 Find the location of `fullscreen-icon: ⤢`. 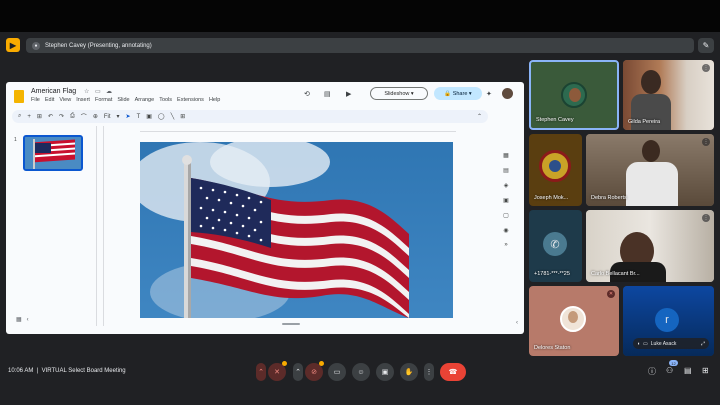

fullscreen-icon: ⤢ is located at coordinates (703, 344).